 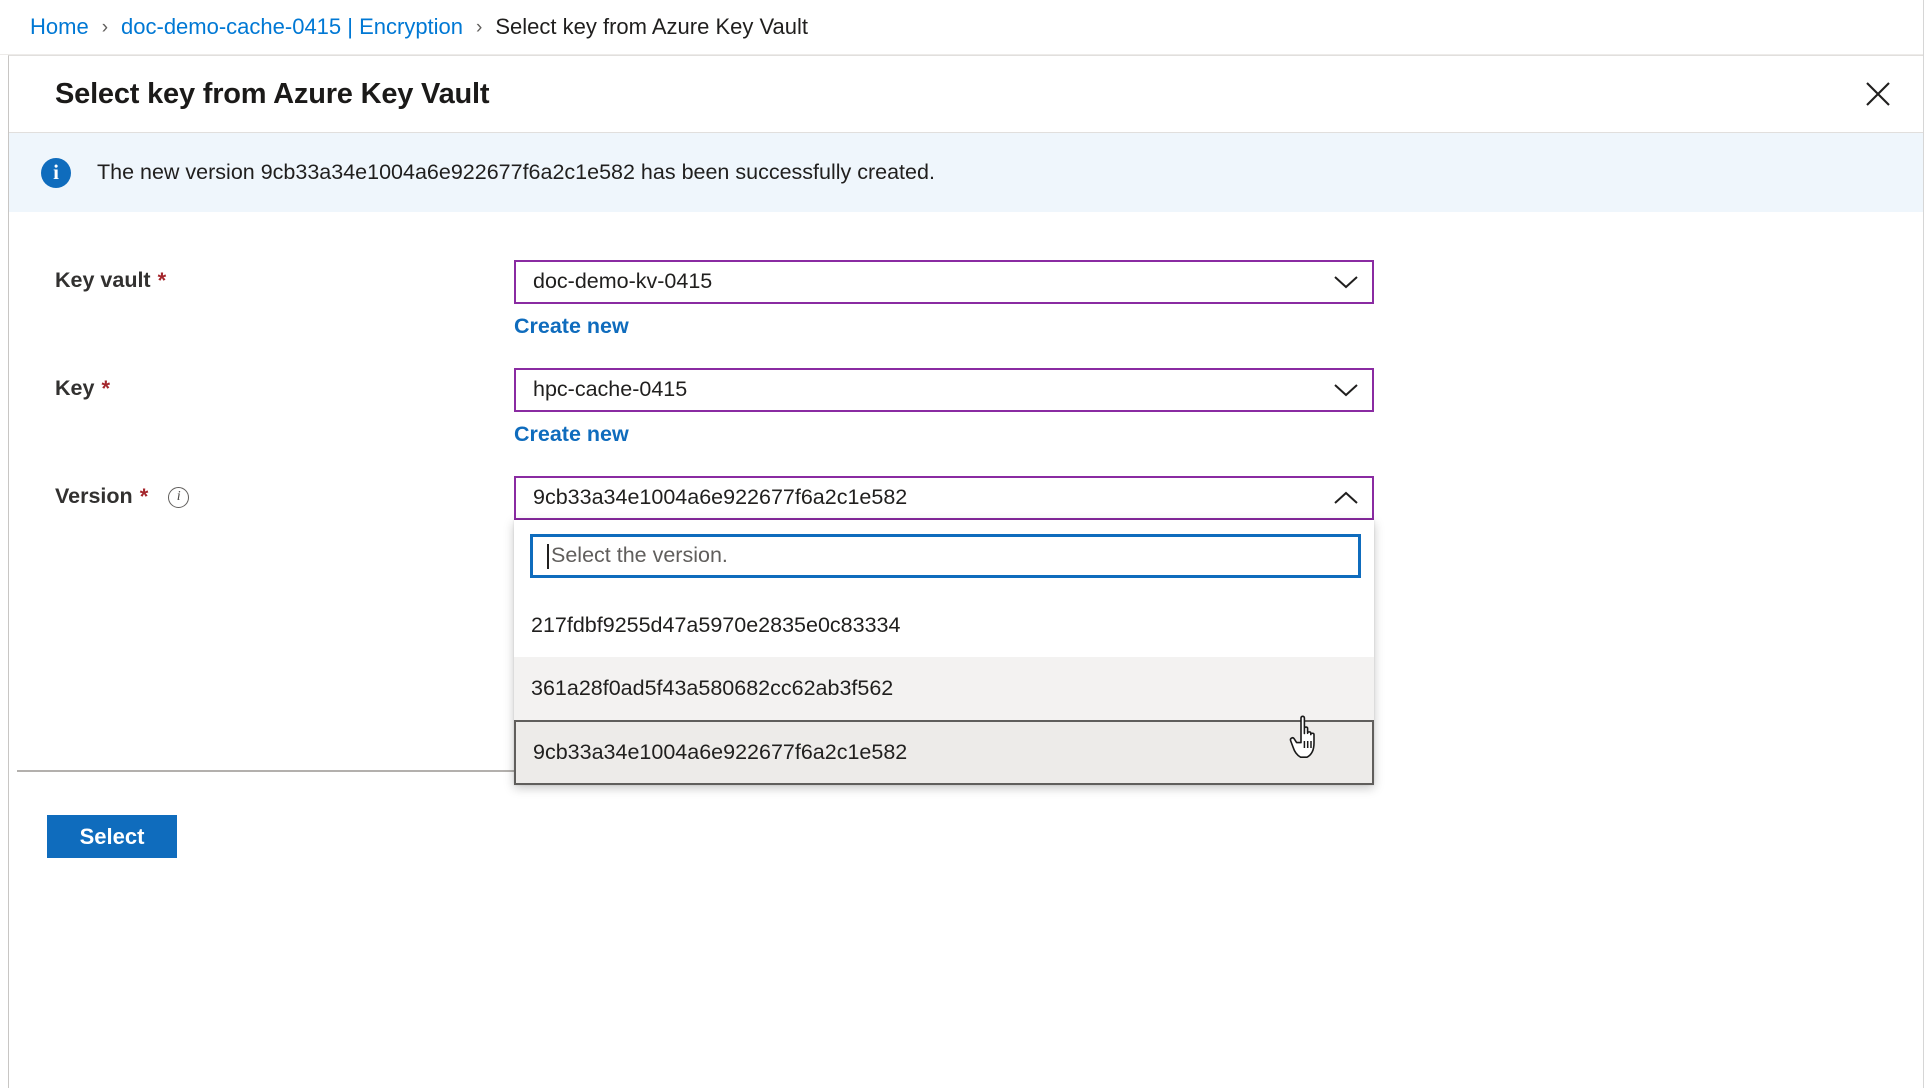 I want to click on select-button: Select, so click(x=112, y=836).